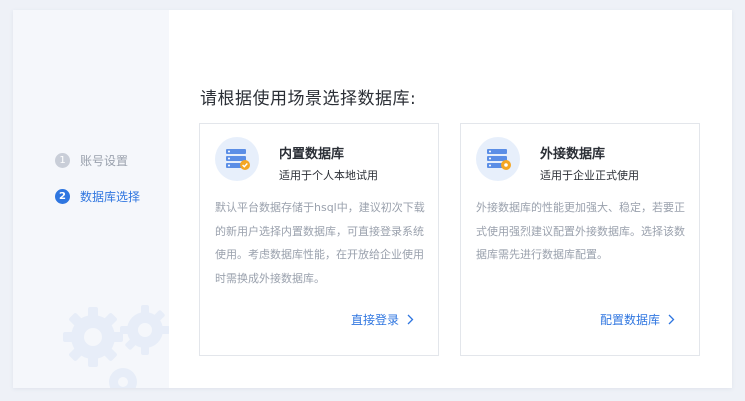 This screenshot has height=401, width=745. What do you see at coordinates (308, 99) in the screenshot?
I see `page-title: 请根据使用场景选择数据库:` at bounding box center [308, 99].